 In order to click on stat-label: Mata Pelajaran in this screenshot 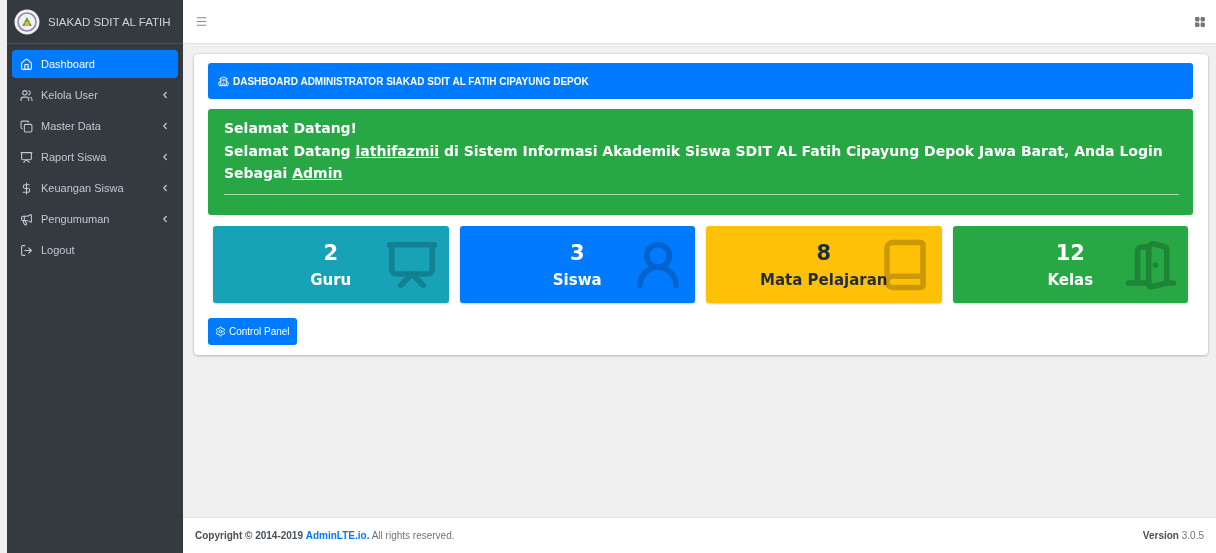, I will do `click(824, 279)`.